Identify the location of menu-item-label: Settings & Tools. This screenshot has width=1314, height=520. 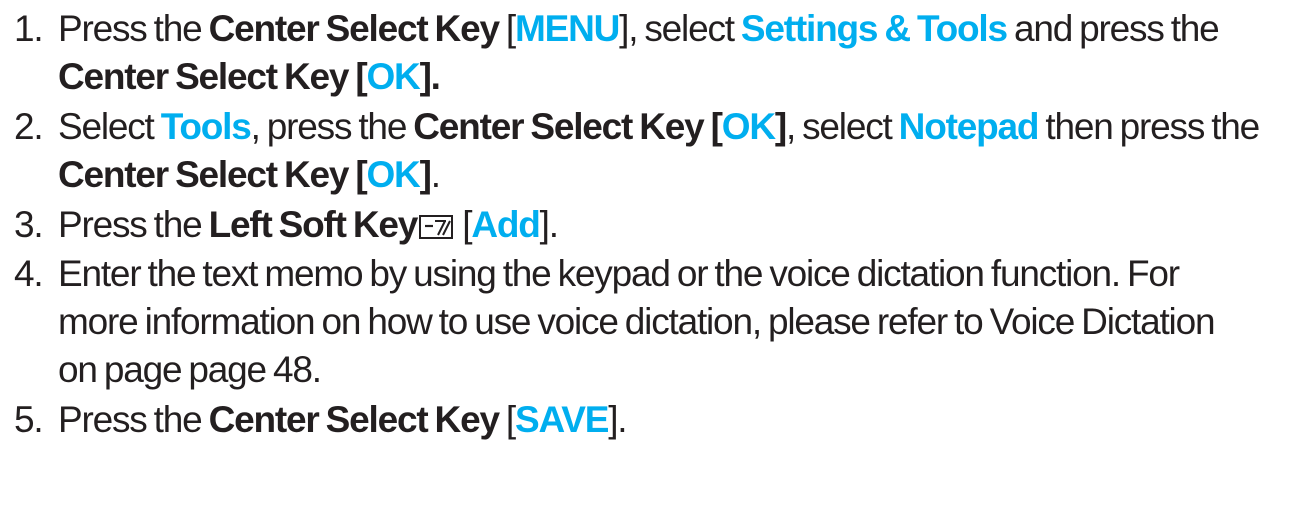
(874, 28).